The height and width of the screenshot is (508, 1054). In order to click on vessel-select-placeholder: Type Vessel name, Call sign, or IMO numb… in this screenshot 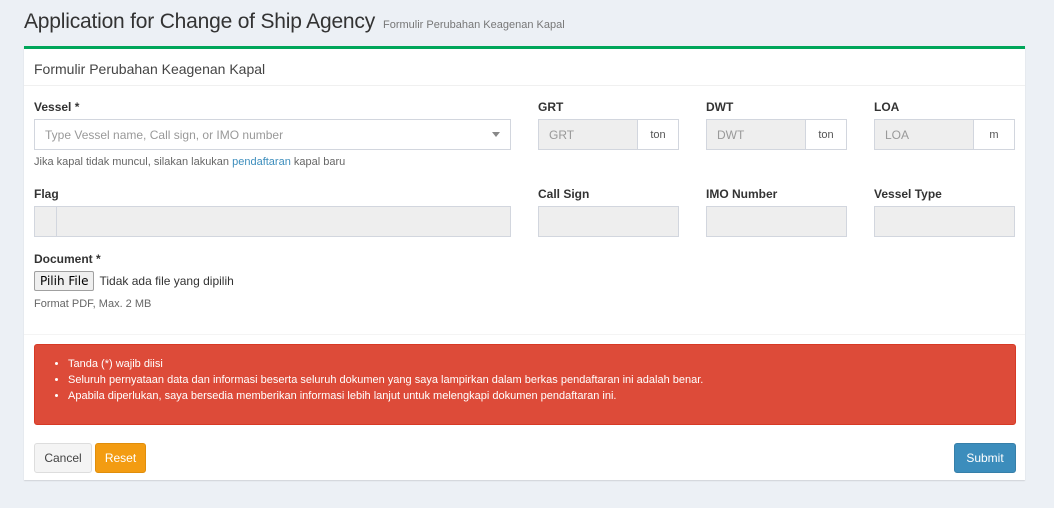, I will do `click(164, 134)`.